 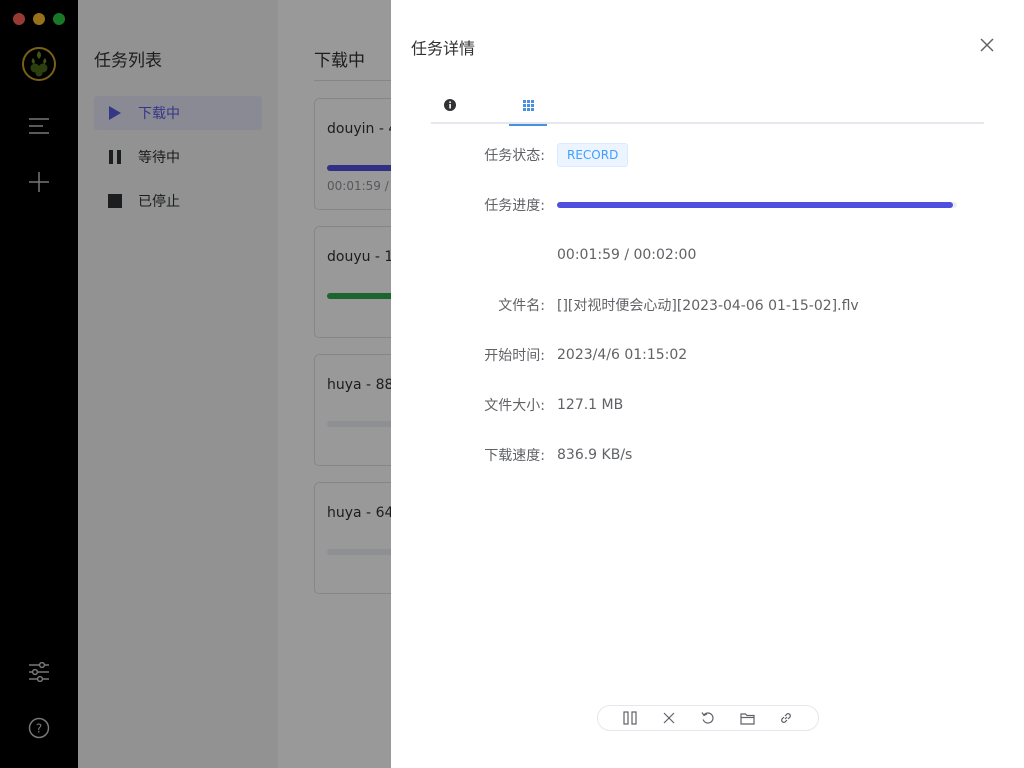 I want to click on detail-tabs, so click(x=707, y=106).